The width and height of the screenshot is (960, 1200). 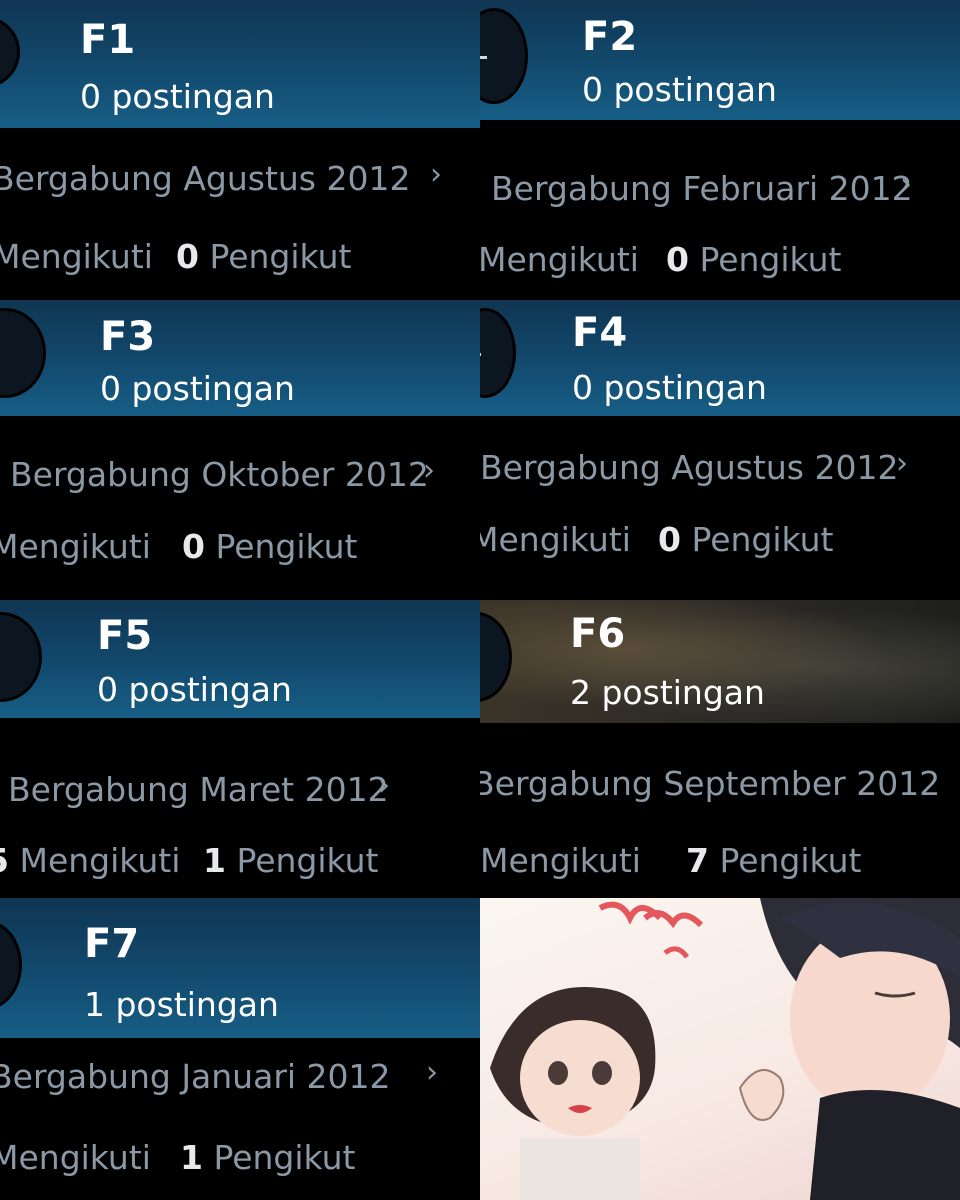 What do you see at coordinates (725, 1049) in the screenshot?
I see `illustration-graphic` at bounding box center [725, 1049].